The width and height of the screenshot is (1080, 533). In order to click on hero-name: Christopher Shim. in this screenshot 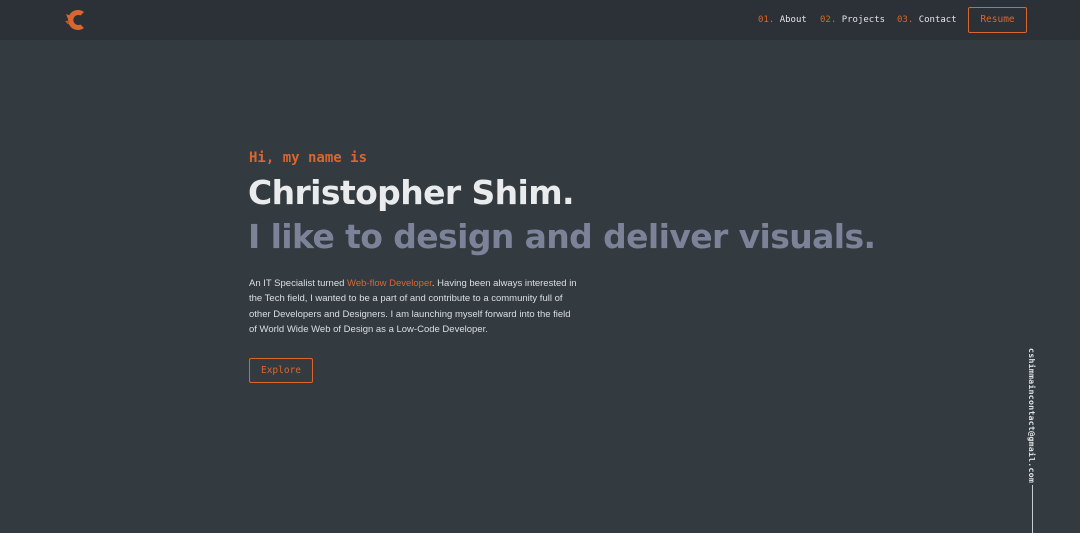, I will do `click(411, 192)`.